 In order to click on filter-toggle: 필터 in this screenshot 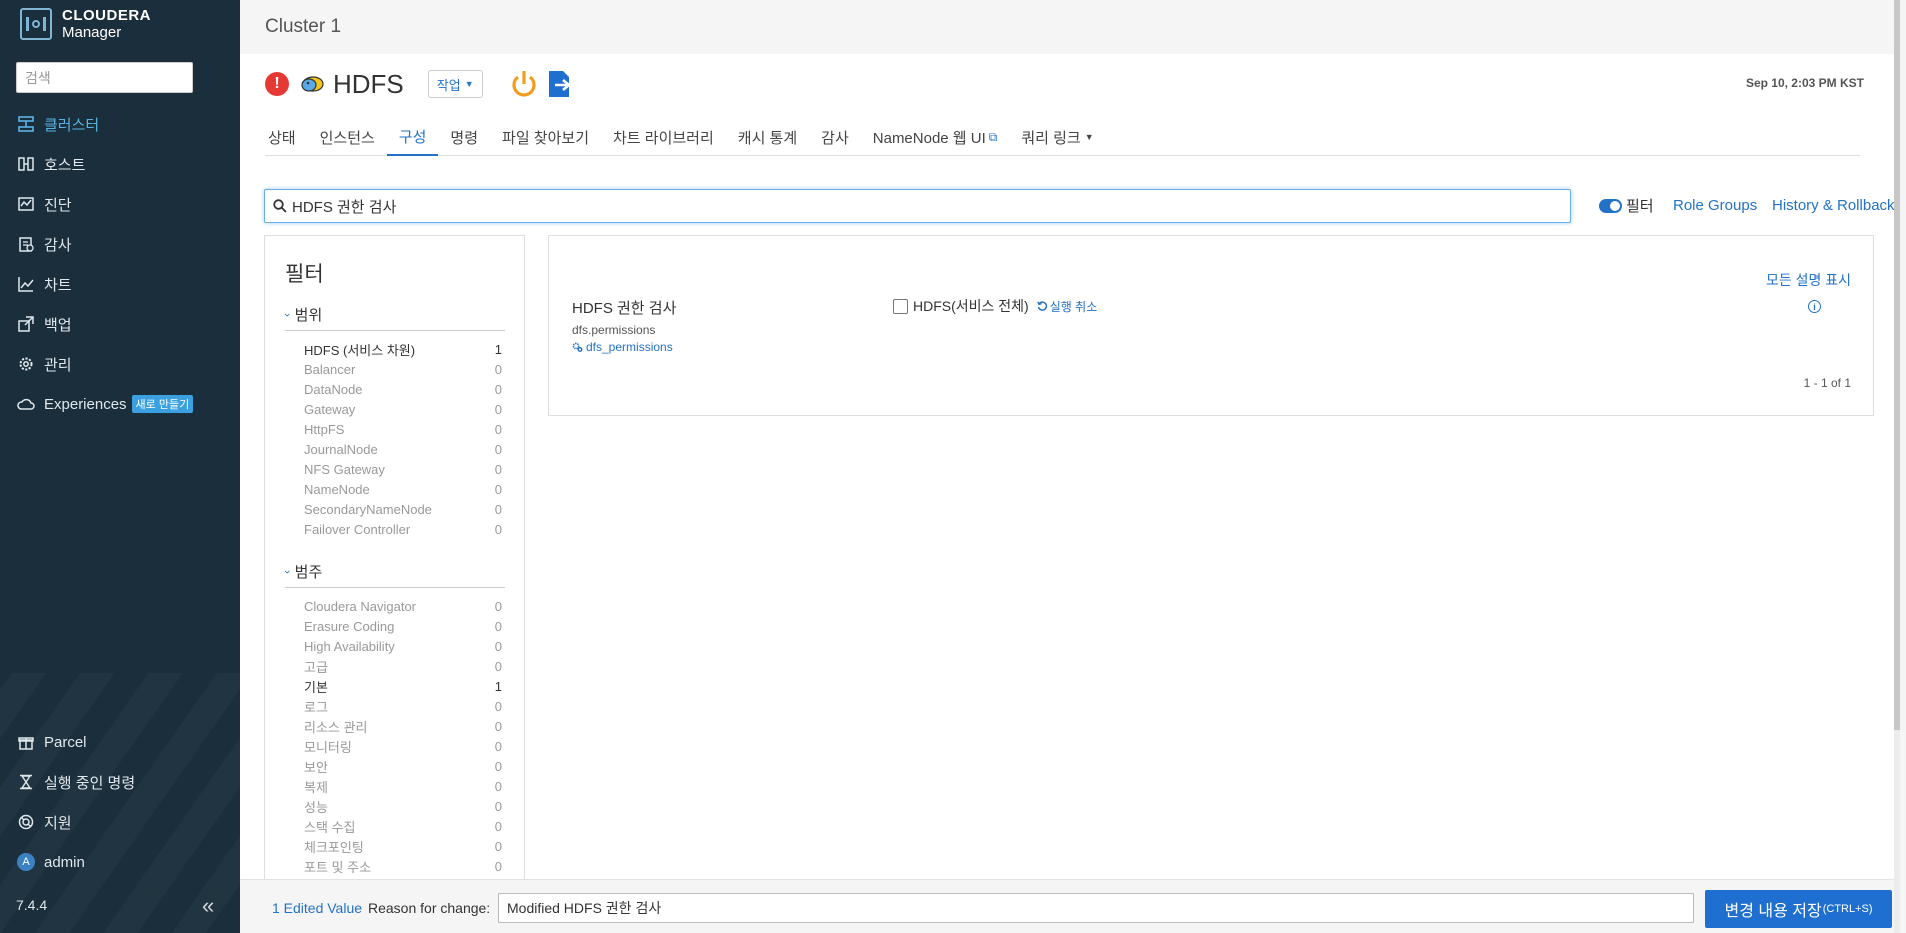, I will do `click(1626, 205)`.